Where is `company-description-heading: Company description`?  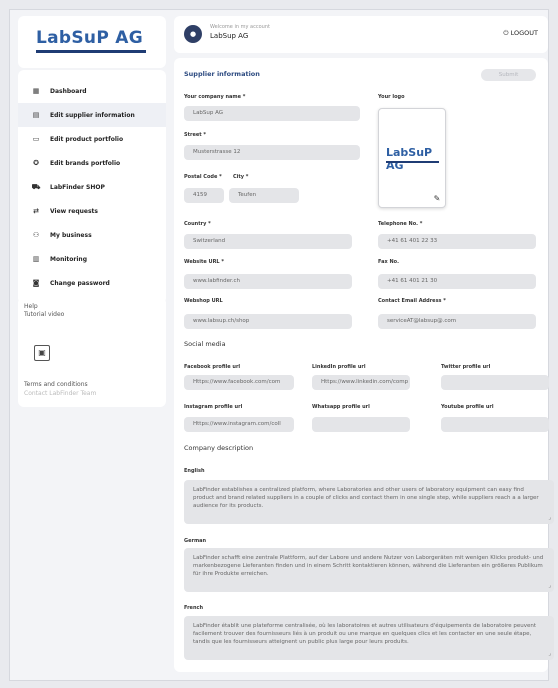
company-description-heading: Company description is located at coordinates (219, 448).